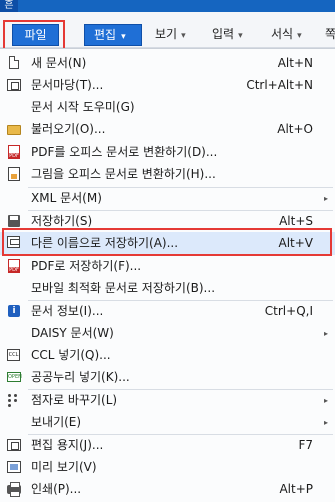 The image size is (335, 502). What do you see at coordinates (167, 489) in the screenshot?
I see `menu-item-print: 인쇄(P)... Alt+P` at bounding box center [167, 489].